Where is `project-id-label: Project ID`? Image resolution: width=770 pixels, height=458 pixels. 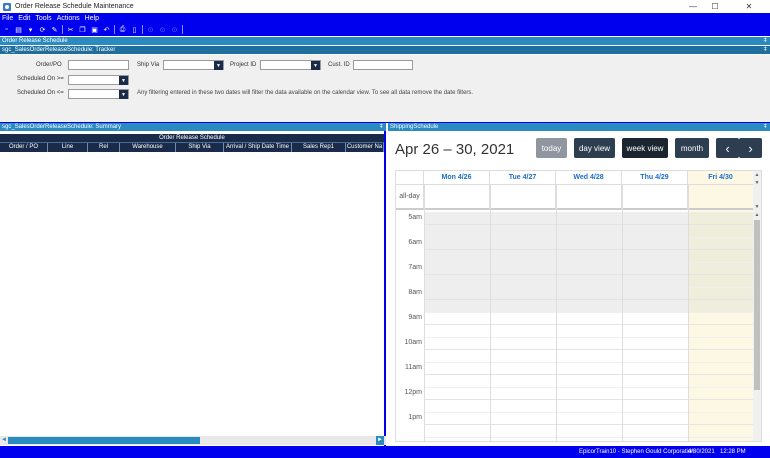 project-id-label: Project ID is located at coordinates (243, 65).